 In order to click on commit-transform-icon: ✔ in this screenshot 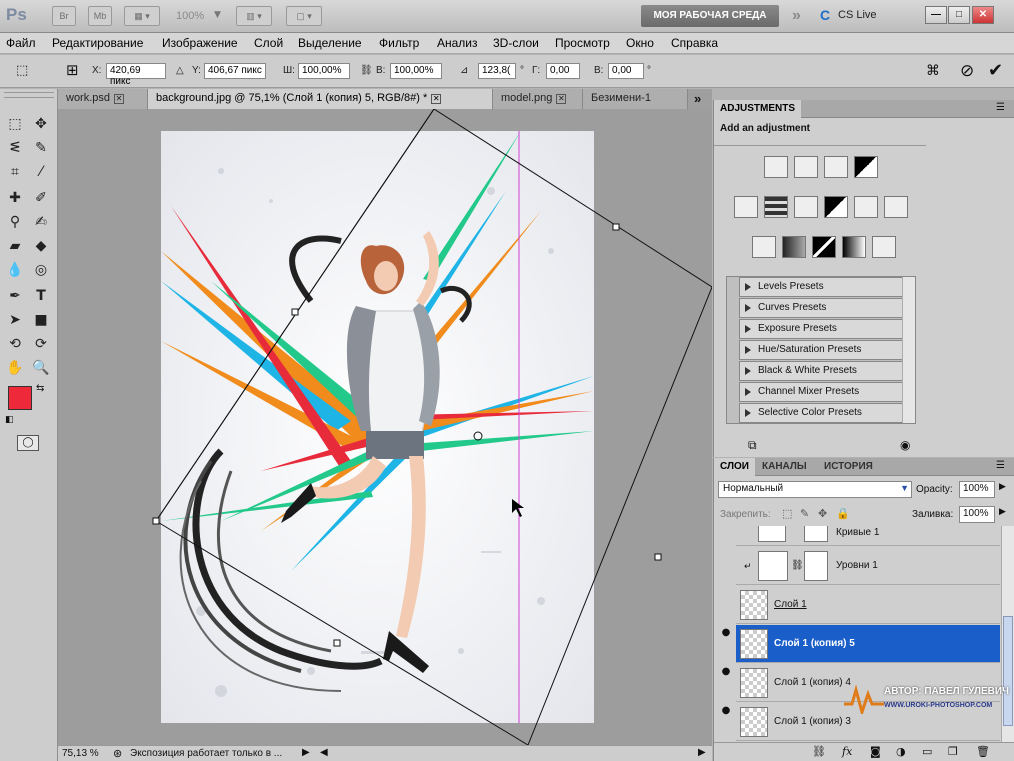, I will do `click(995, 70)`.